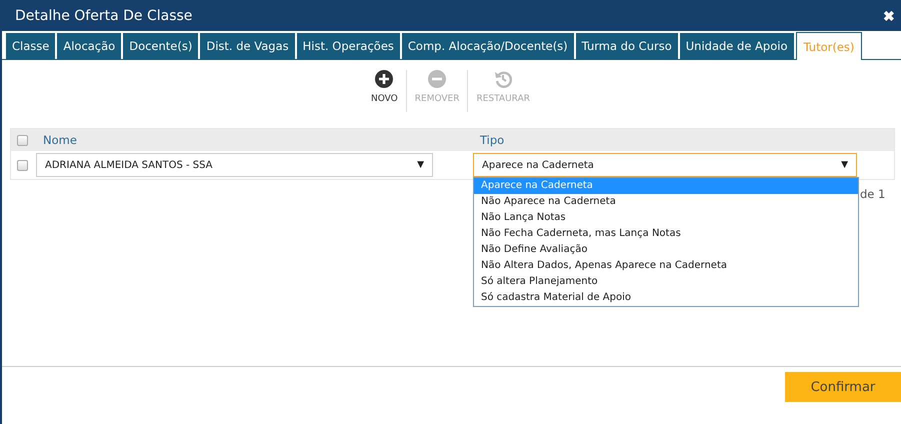  What do you see at coordinates (247, 46) in the screenshot?
I see `tab: Dist. de Vagas` at bounding box center [247, 46].